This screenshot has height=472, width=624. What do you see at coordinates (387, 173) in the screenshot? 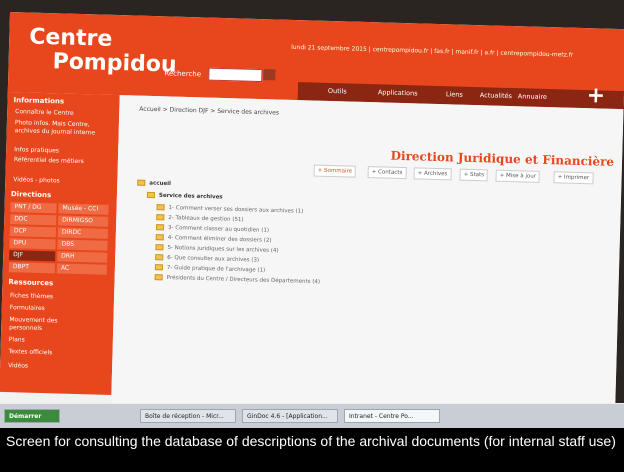
I see `toolbar-contacts: + Contacts` at bounding box center [387, 173].